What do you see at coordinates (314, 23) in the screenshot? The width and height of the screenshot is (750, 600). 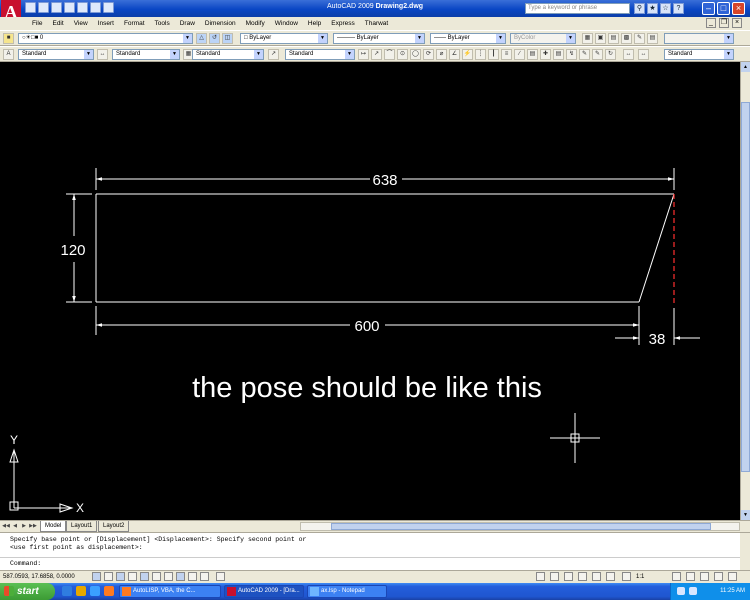 I see `menu-item-help: Help` at bounding box center [314, 23].